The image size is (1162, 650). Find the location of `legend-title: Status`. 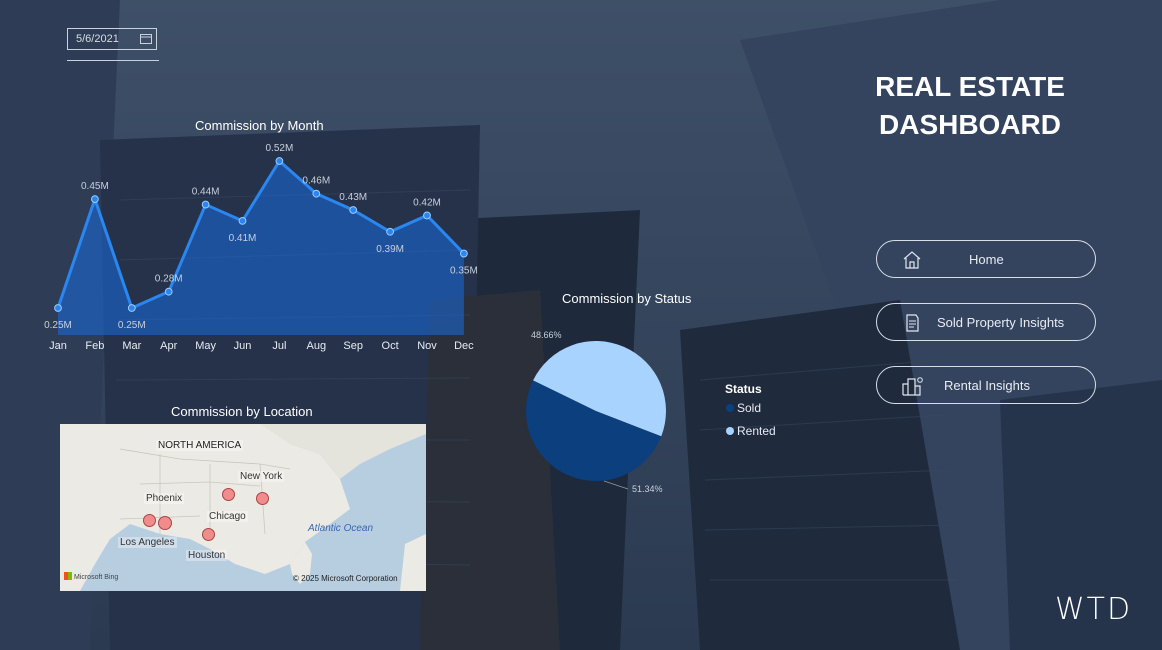

legend-title: Status is located at coordinates (743, 389).